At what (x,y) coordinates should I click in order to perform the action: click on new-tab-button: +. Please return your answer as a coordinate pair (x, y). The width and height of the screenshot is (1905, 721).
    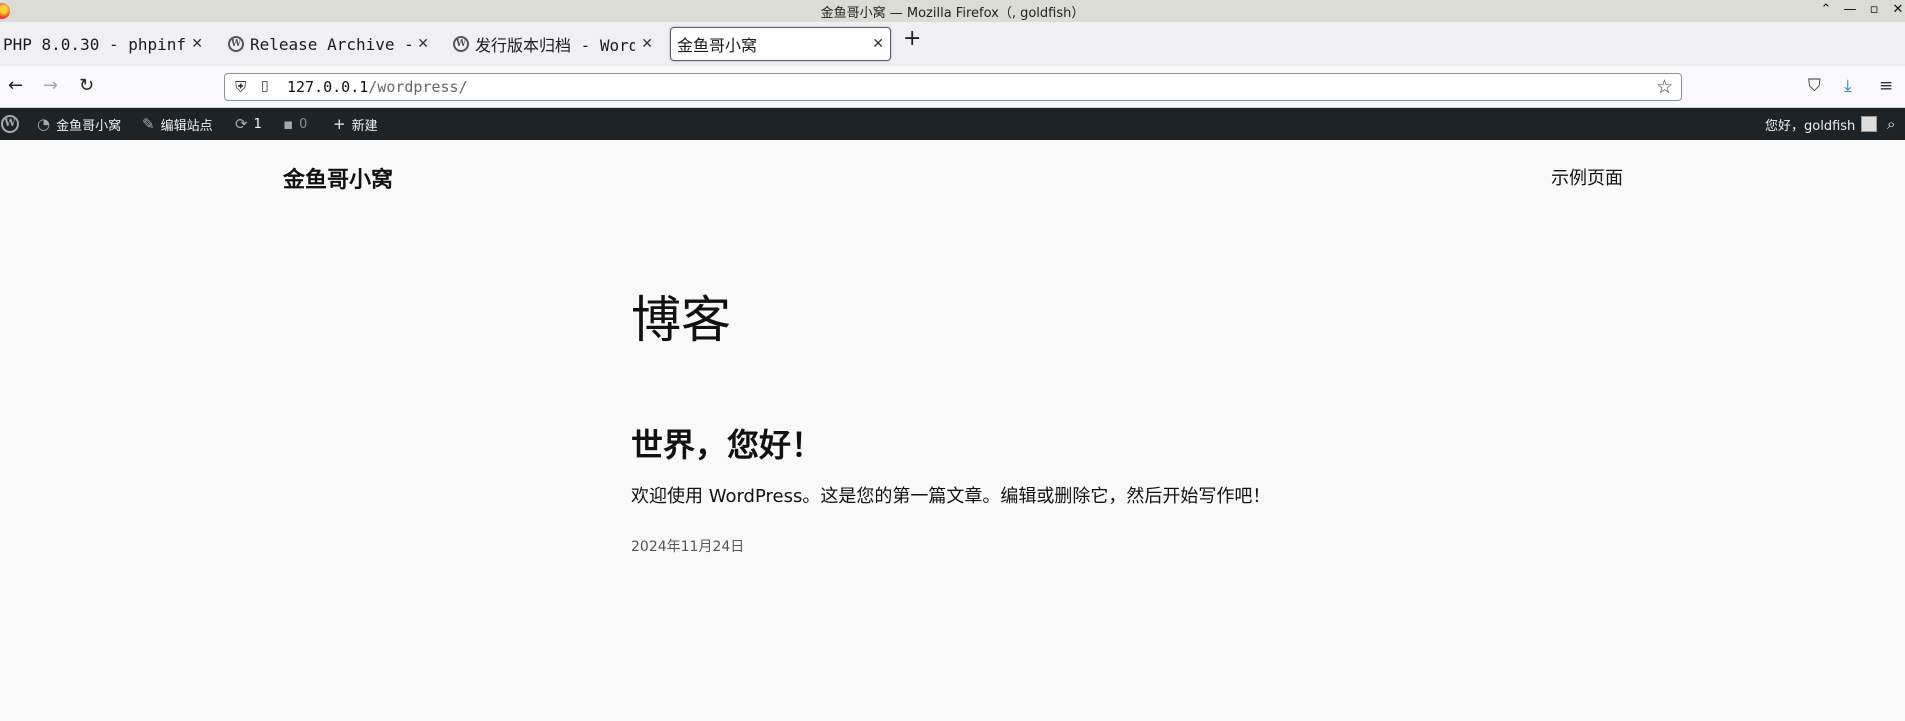
    Looking at the image, I should click on (912, 38).